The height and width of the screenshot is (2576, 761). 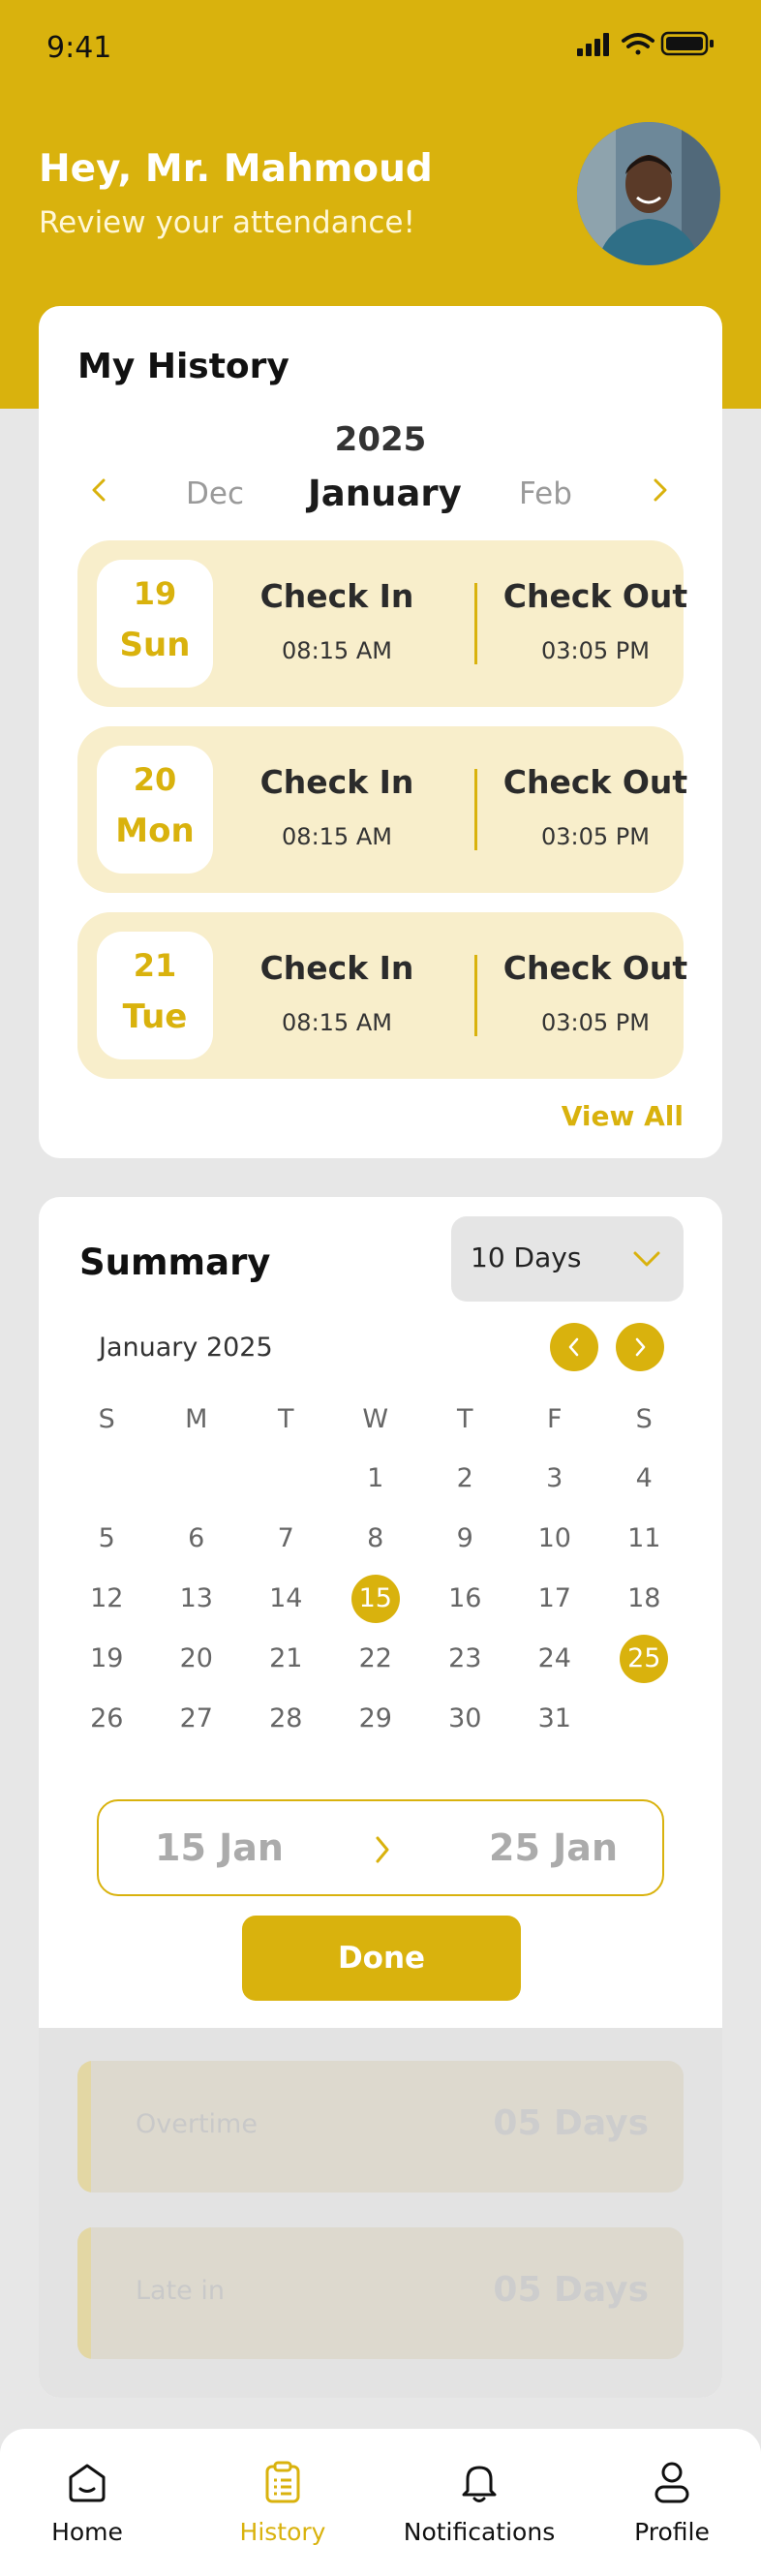 I want to click on calendar-day: 21, so click(x=285, y=1659).